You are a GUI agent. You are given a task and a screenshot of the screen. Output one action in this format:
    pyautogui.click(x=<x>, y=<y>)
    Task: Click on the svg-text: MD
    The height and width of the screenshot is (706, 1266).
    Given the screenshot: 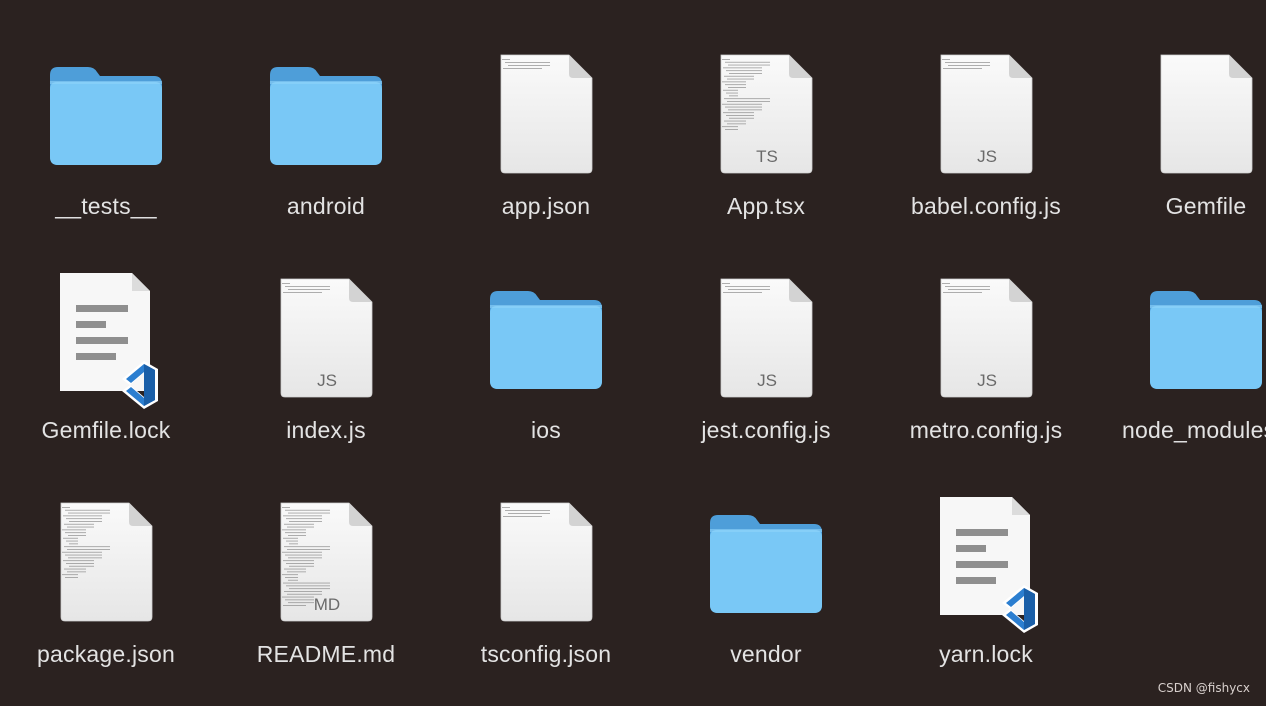 What is the action you would take?
    pyautogui.click(x=327, y=604)
    